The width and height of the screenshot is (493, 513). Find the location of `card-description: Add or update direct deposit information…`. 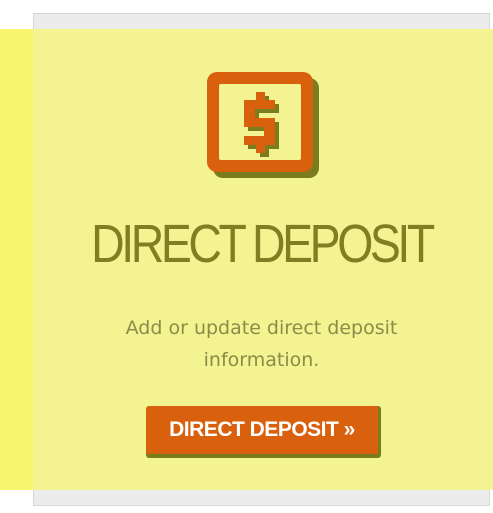

card-description: Add or update direct deposit information… is located at coordinates (261, 344).